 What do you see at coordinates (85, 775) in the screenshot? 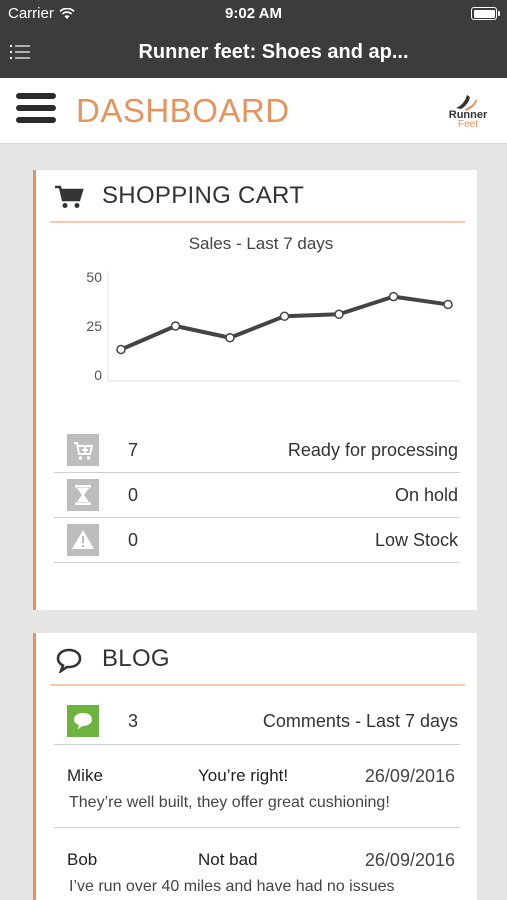
I see `comment-author: Mike` at bounding box center [85, 775].